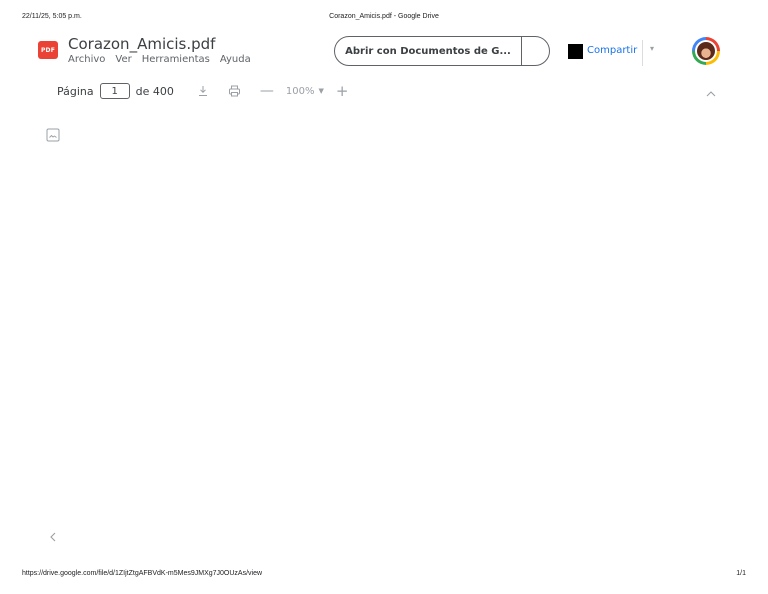  What do you see at coordinates (123, 59) in the screenshot?
I see `menu-item-ver: Ver` at bounding box center [123, 59].